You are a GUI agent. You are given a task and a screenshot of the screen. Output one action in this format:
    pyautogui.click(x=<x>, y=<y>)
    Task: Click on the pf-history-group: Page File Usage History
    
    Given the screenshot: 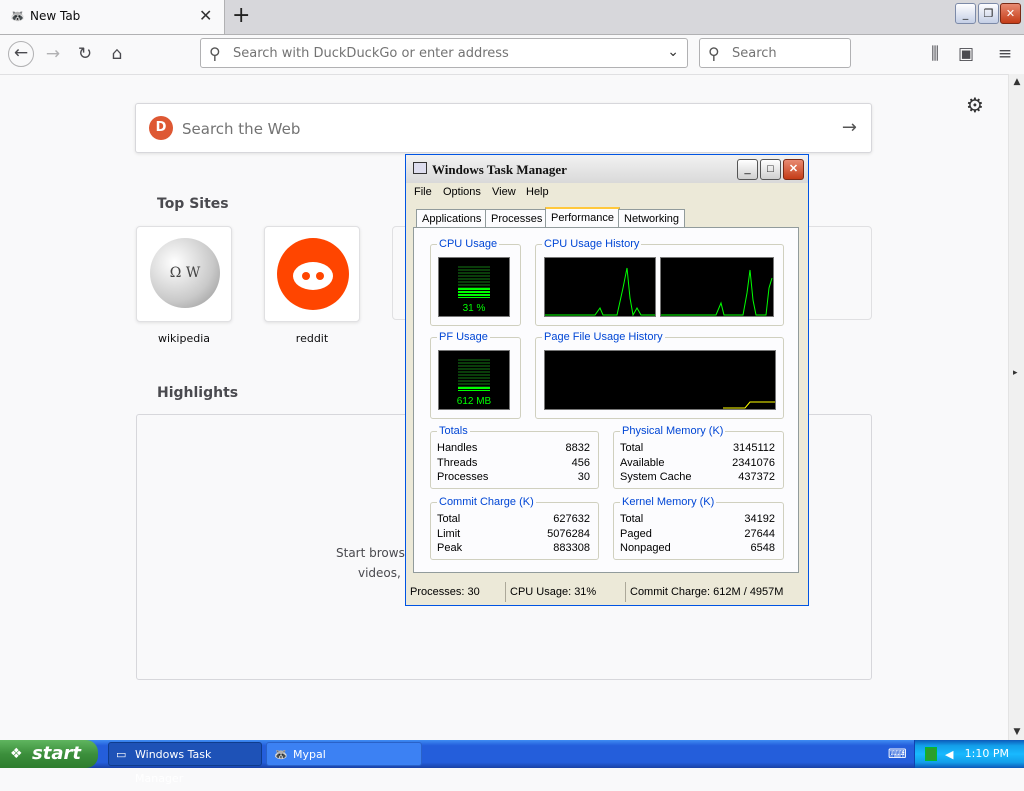 What is the action you would take?
    pyautogui.click(x=659, y=374)
    